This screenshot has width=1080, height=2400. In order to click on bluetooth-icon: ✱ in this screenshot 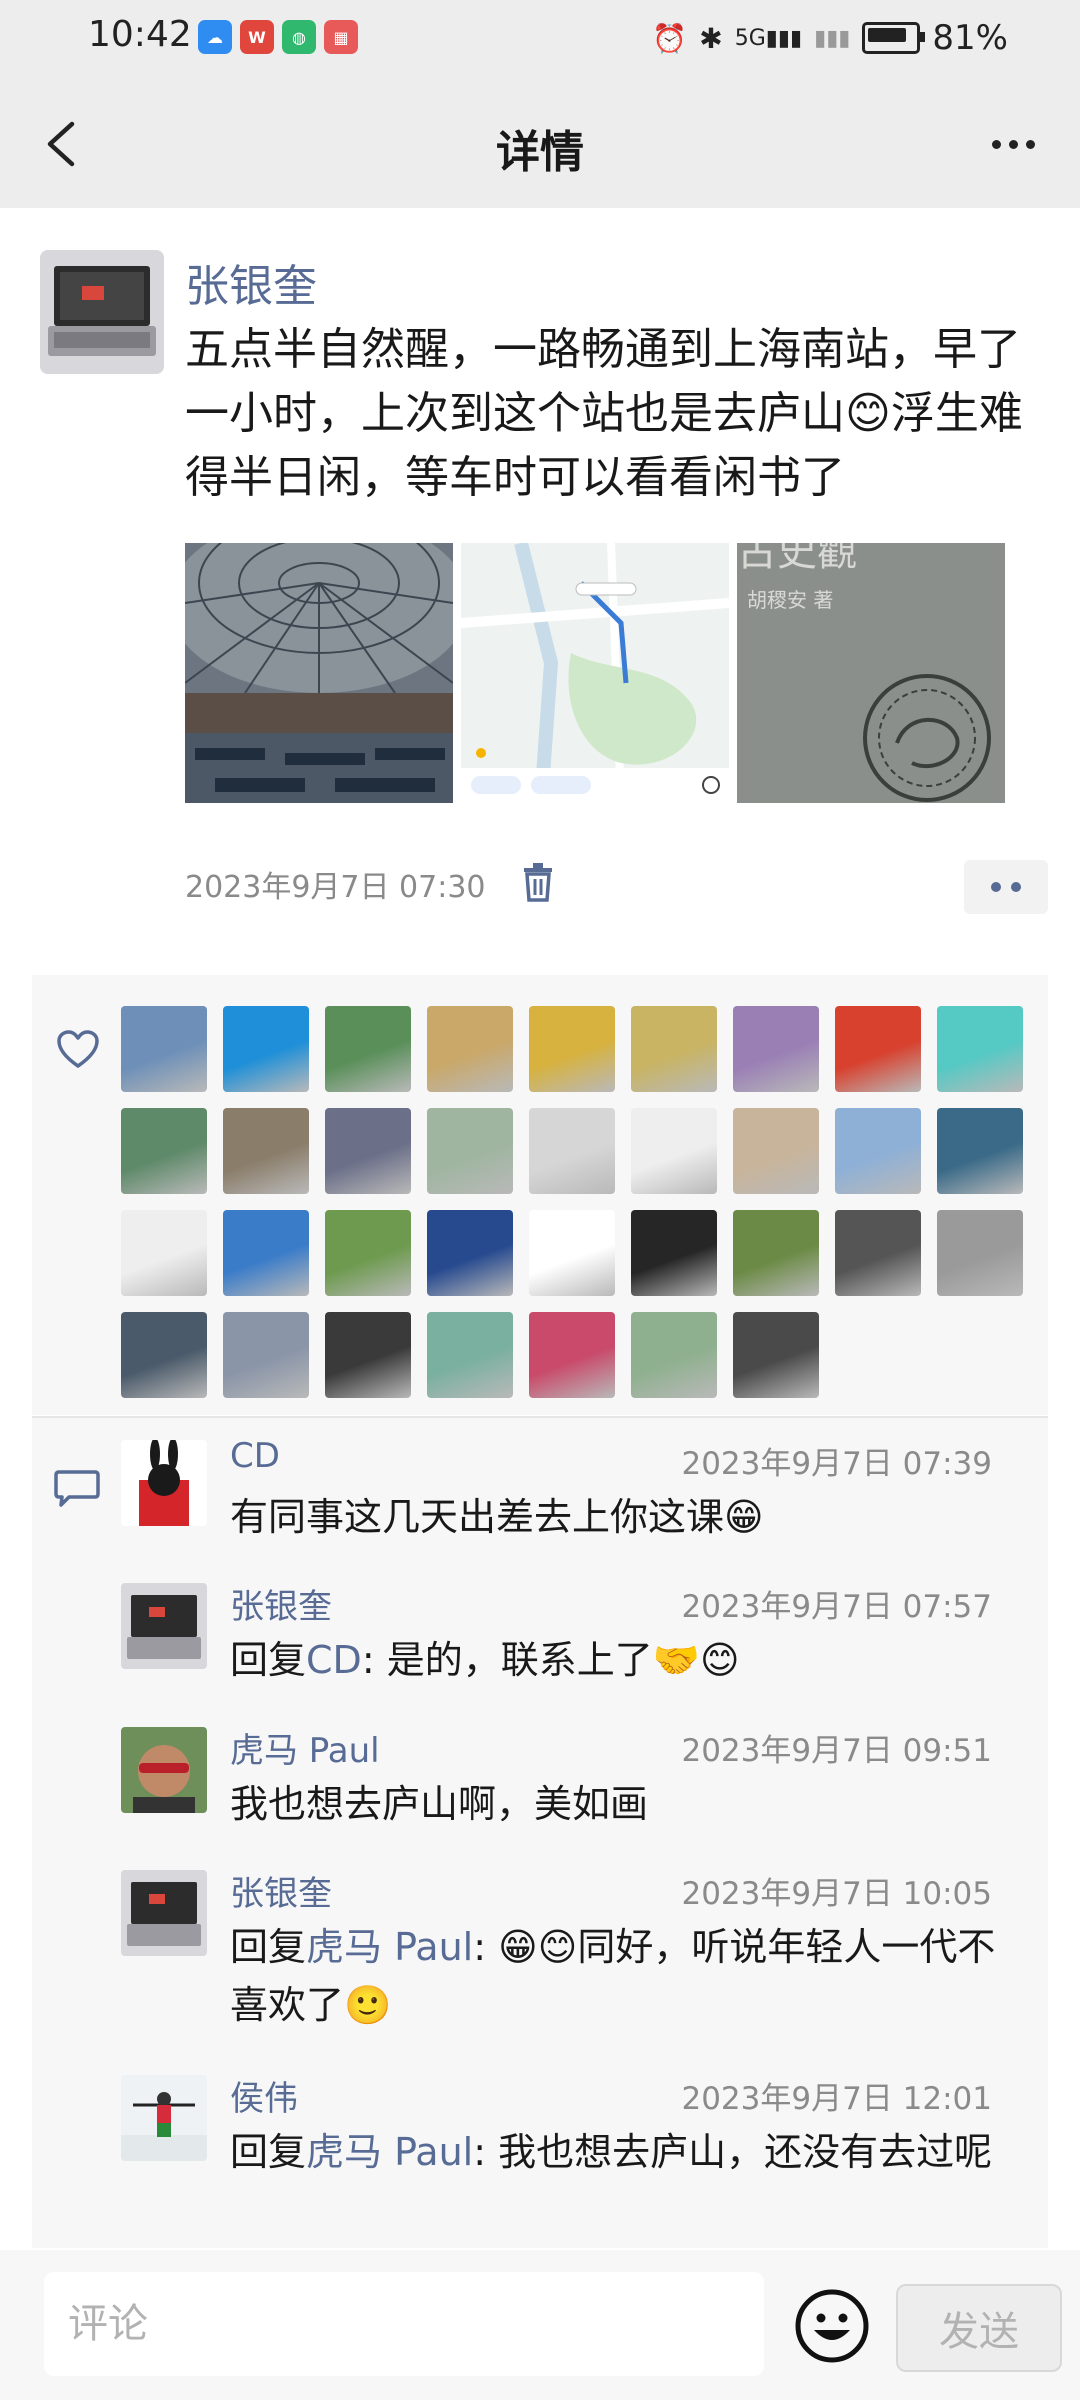, I will do `click(711, 38)`.